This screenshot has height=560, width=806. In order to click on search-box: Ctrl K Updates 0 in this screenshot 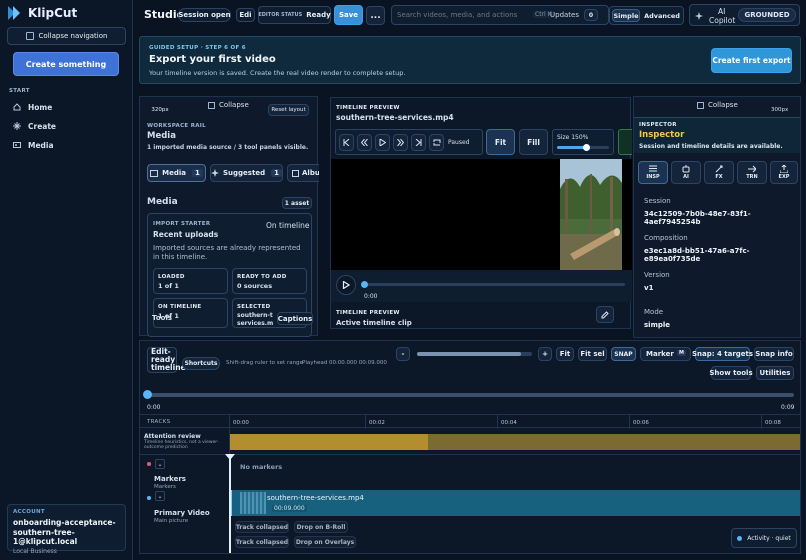, I will do `click(500, 15)`.